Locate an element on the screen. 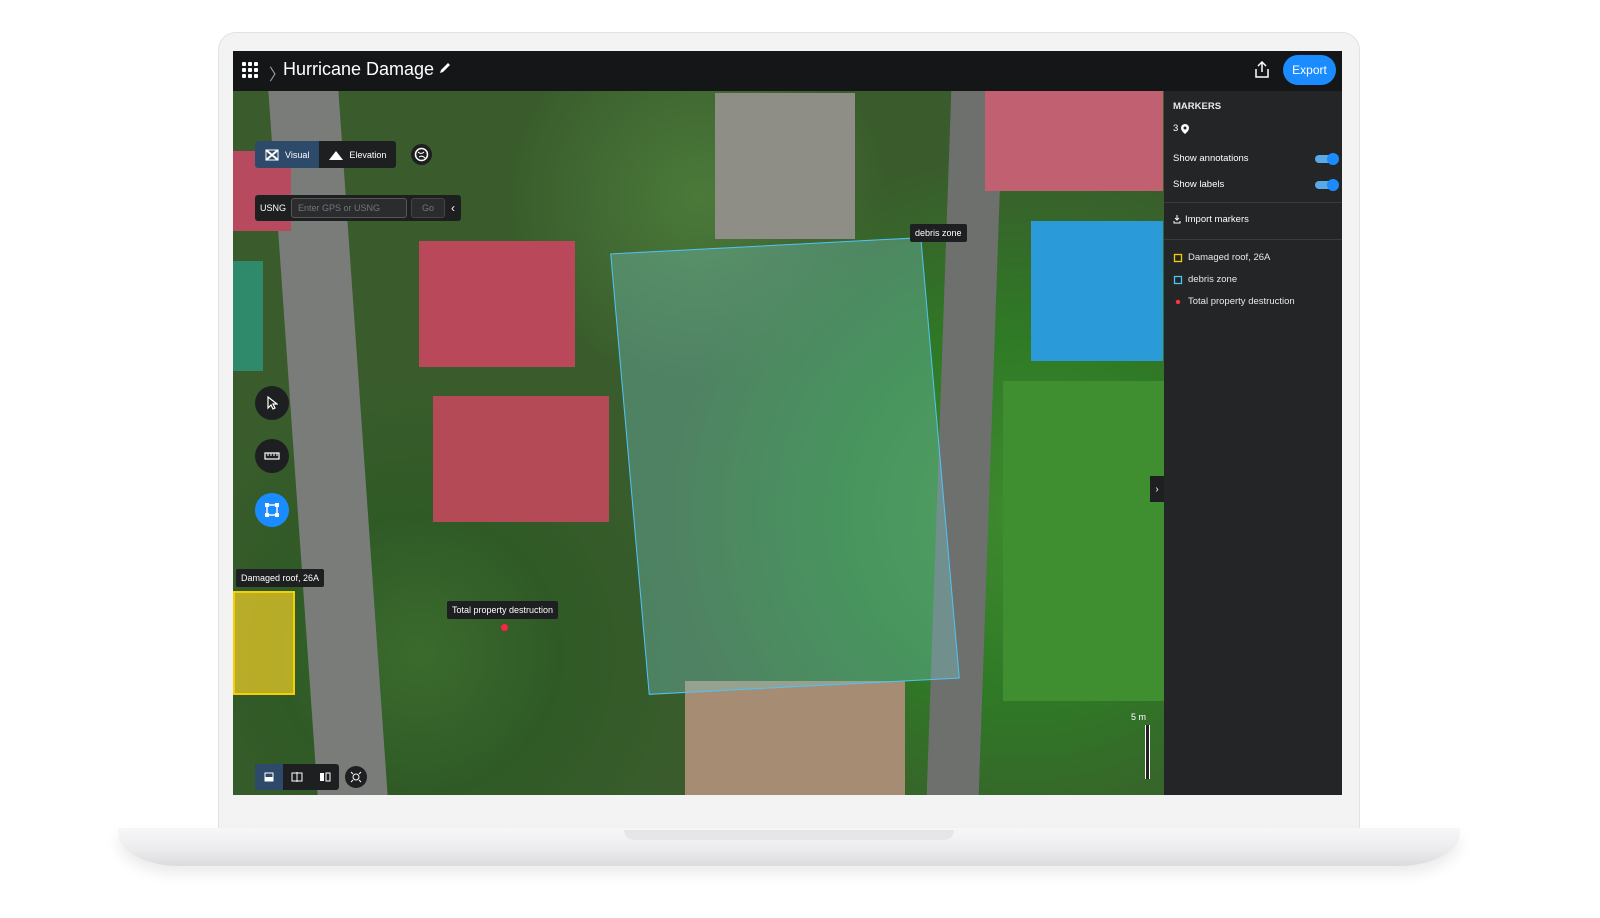 This screenshot has height=918, width=1600. import-markers-button: Import markers is located at coordinates (1211, 219).